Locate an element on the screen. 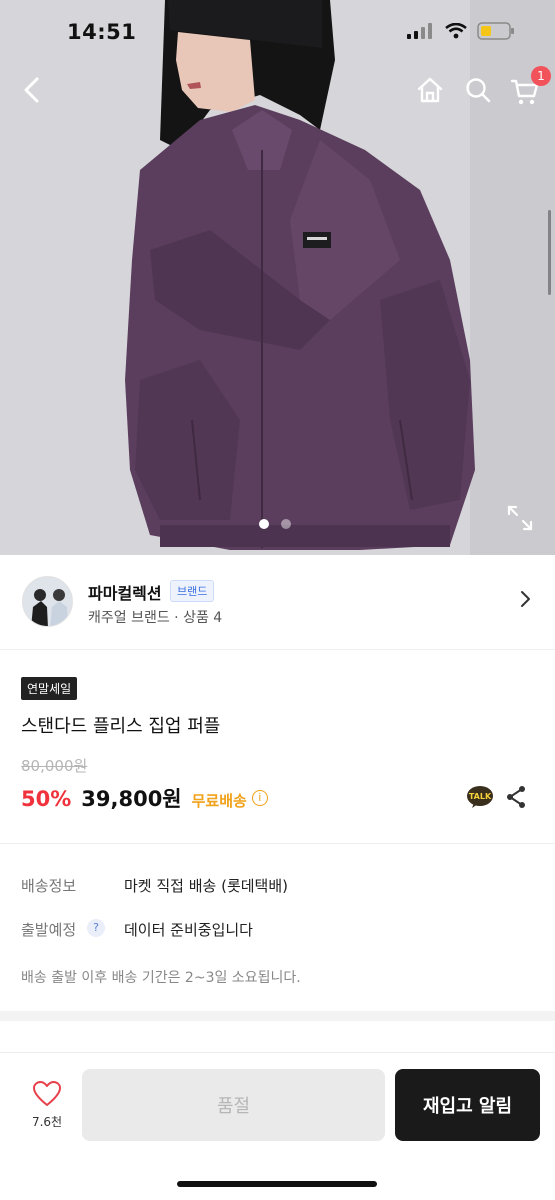 Image resolution: width=555 pixels, height=1200 pixels. chevron-left-icon is located at coordinates (31, 90).